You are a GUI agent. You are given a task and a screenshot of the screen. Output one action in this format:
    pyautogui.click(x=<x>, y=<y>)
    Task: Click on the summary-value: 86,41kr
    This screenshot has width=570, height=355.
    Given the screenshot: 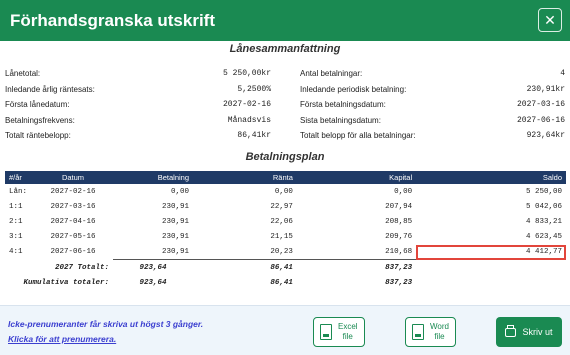 What is the action you would take?
    pyautogui.click(x=254, y=136)
    